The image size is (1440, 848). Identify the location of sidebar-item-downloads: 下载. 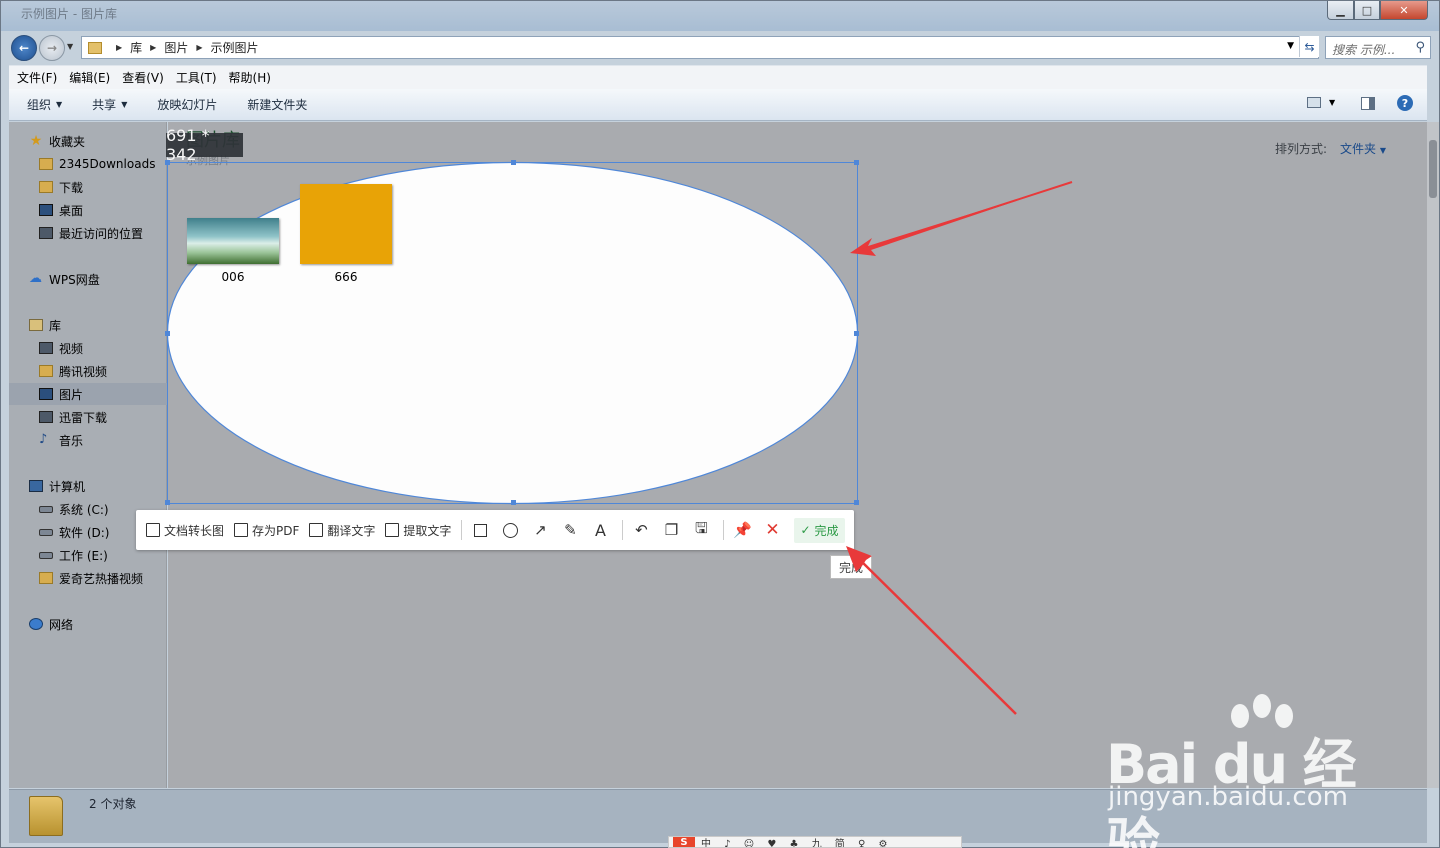
(88, 187).